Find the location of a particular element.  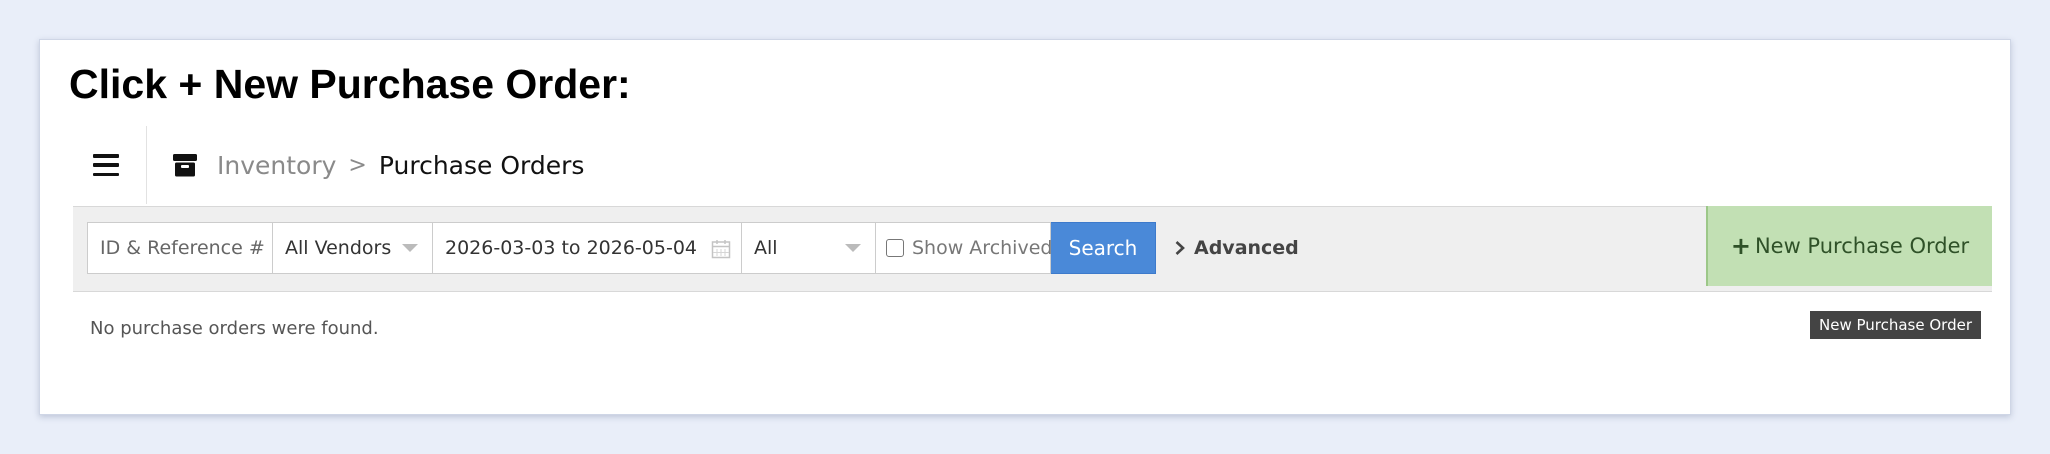

header-divider is located at coordinates (146, 165).